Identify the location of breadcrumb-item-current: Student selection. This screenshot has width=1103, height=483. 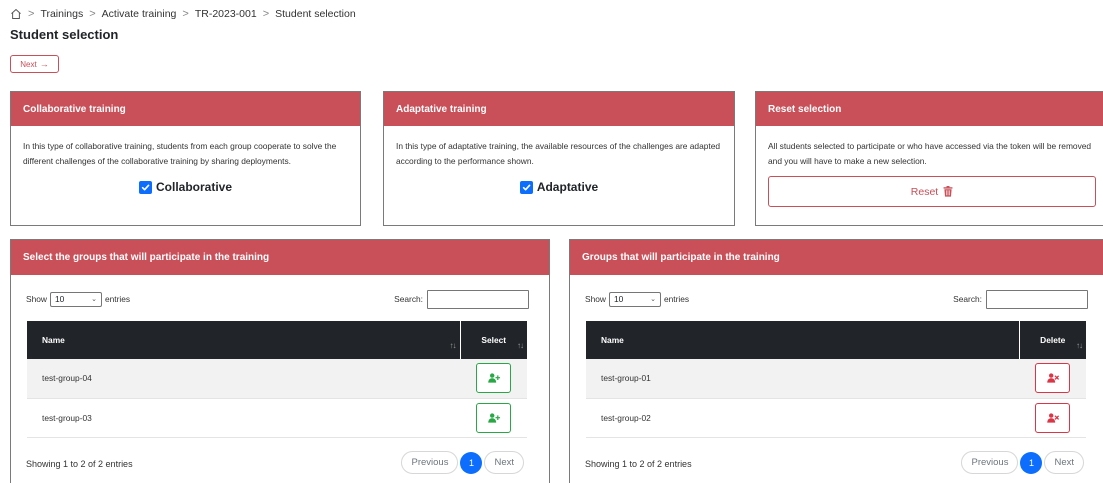
(315, 14).